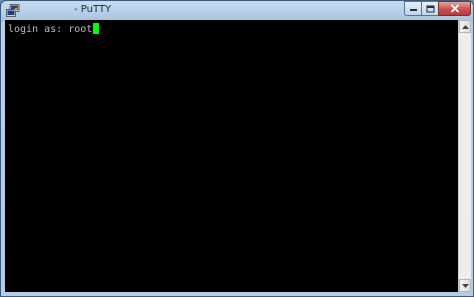 The height and width of the screenshot is (297, 474). I want to click on putty-icon, so click(13, 10).